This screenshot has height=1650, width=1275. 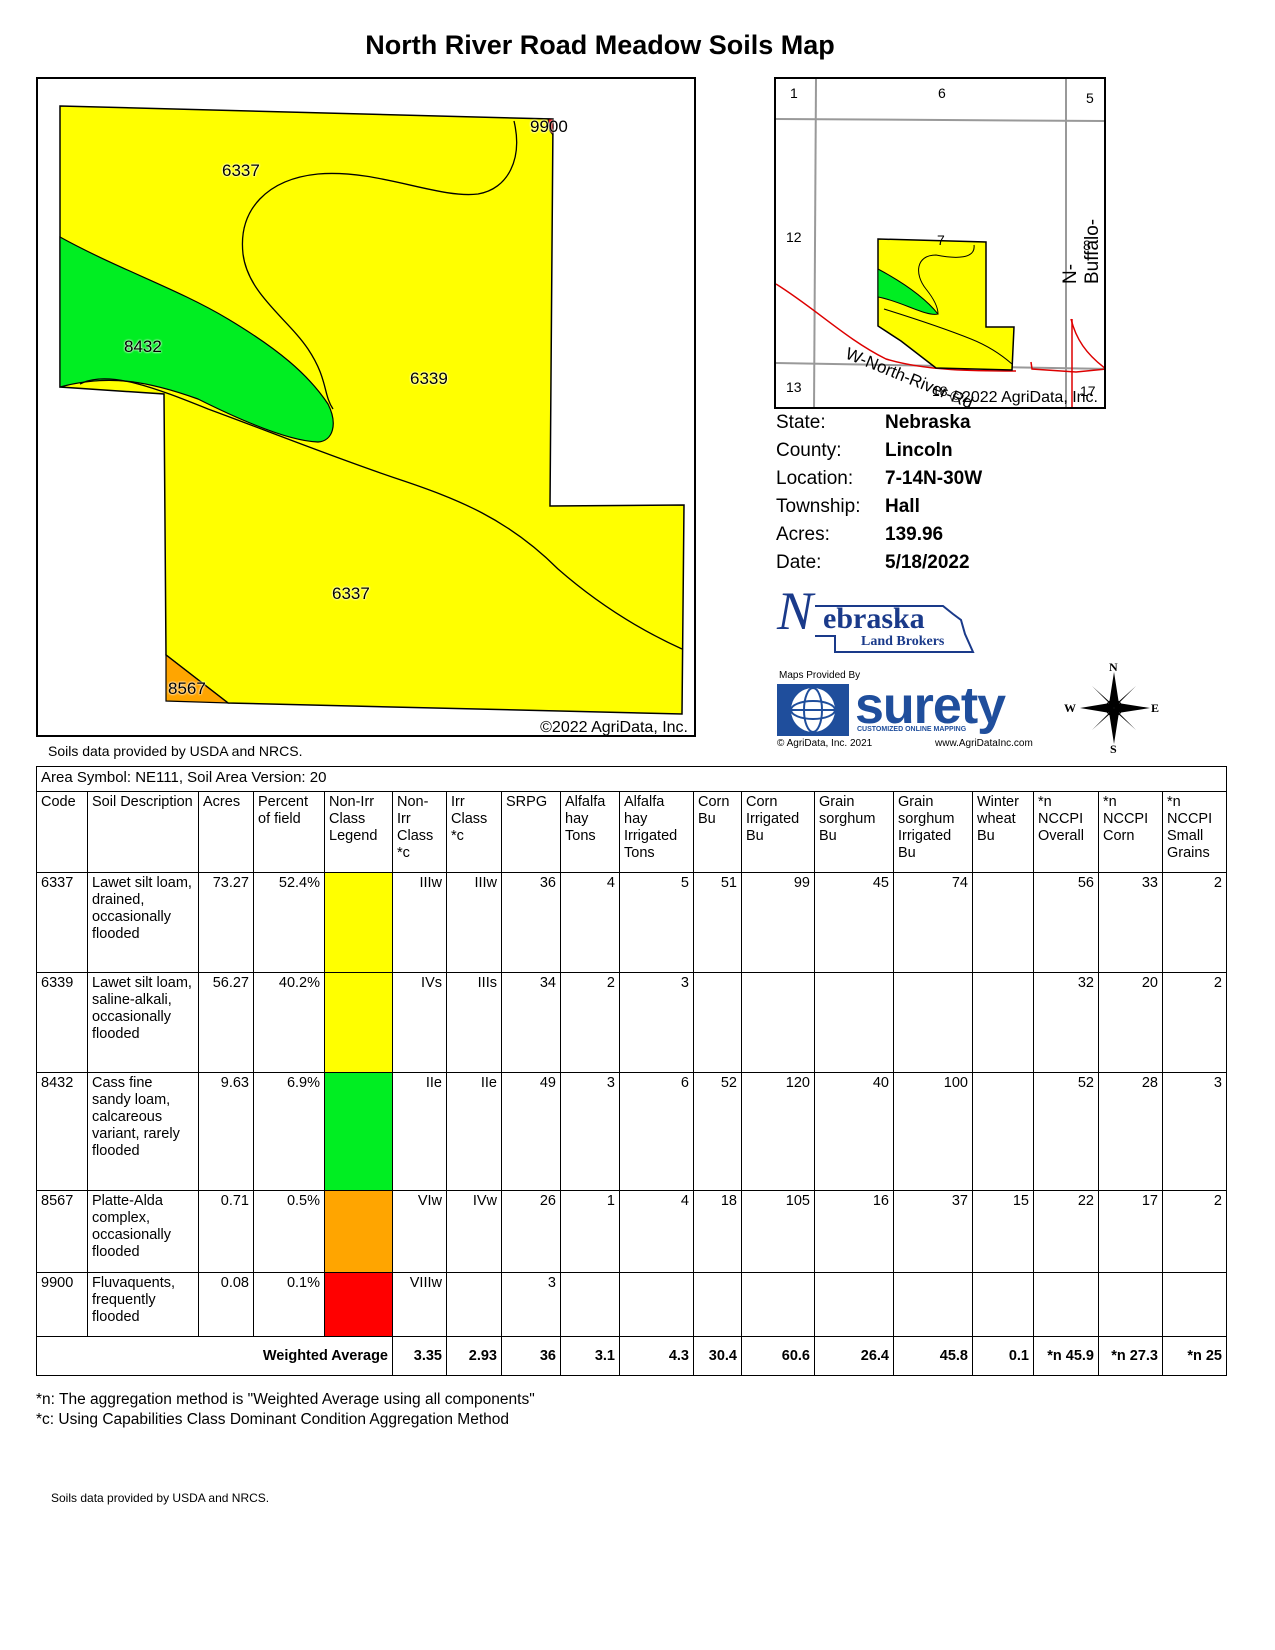 What do you see at coordinates (614, 727) in the screenshot?
I see `map-copyright: ©2022 AgriData, Inc.` at bounding box center [614, 727].